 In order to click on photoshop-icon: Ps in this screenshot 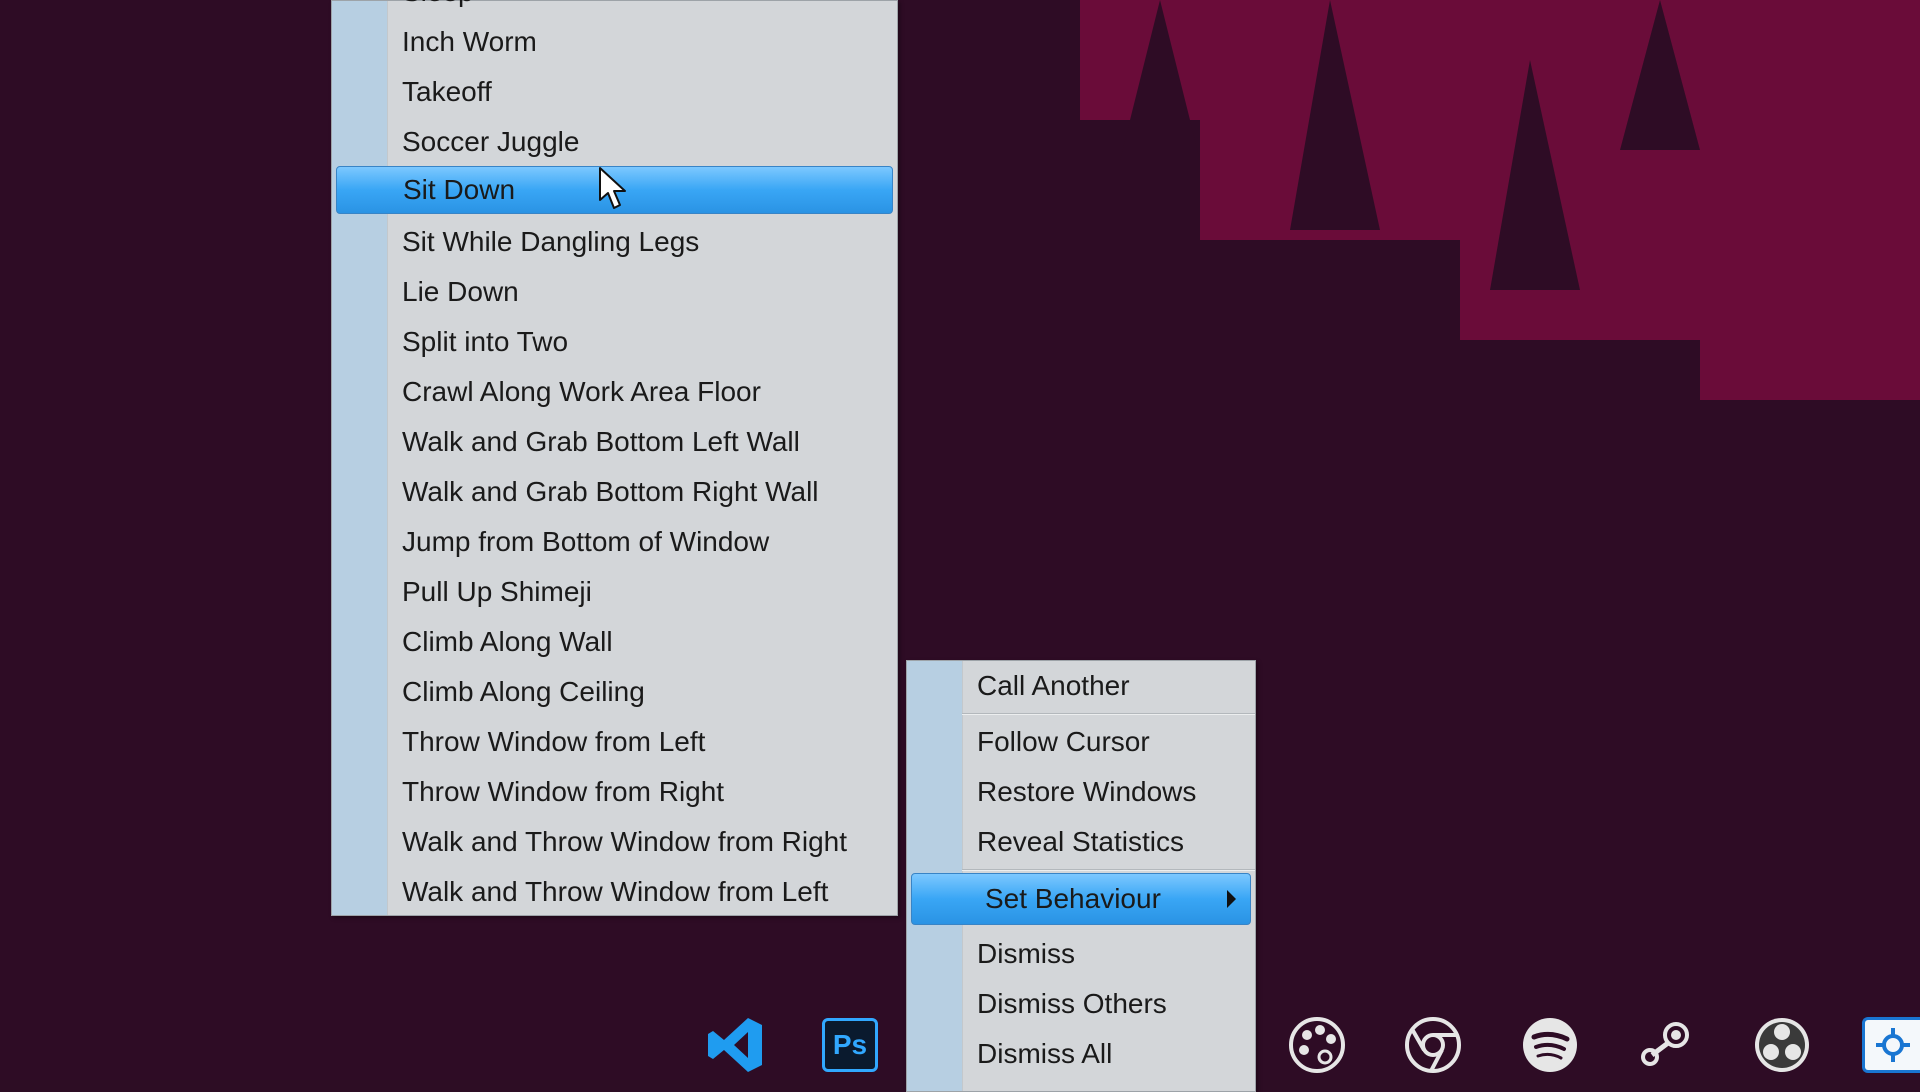, I will do `click(850, 1045)`.